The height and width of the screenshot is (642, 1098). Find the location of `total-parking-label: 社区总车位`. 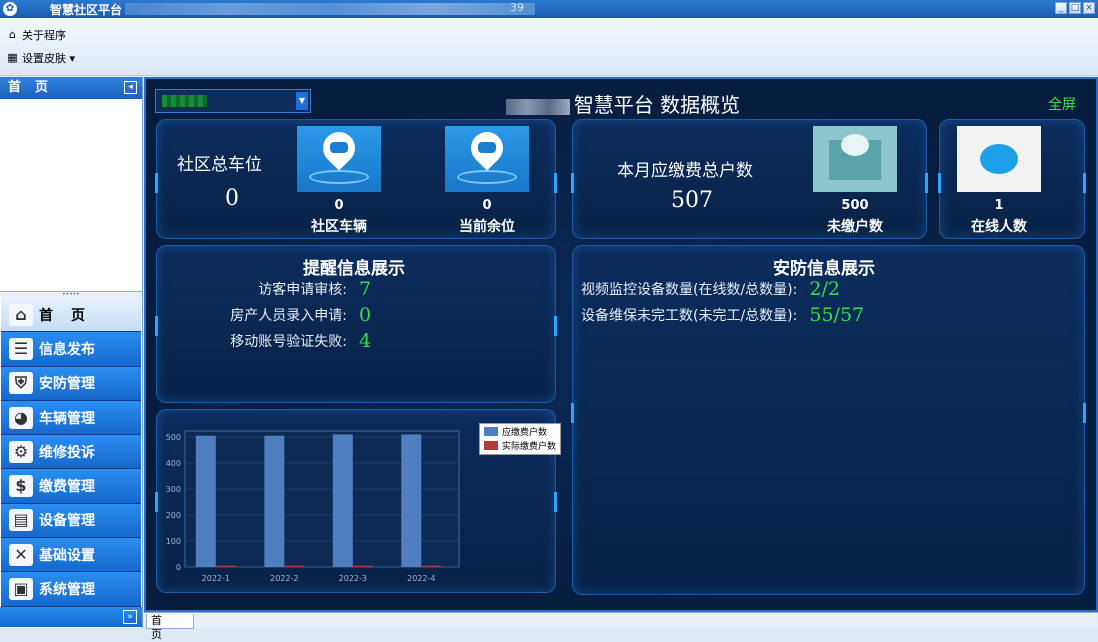

total-parking-label: 社区总车位 is located at coordinates (219, 165).